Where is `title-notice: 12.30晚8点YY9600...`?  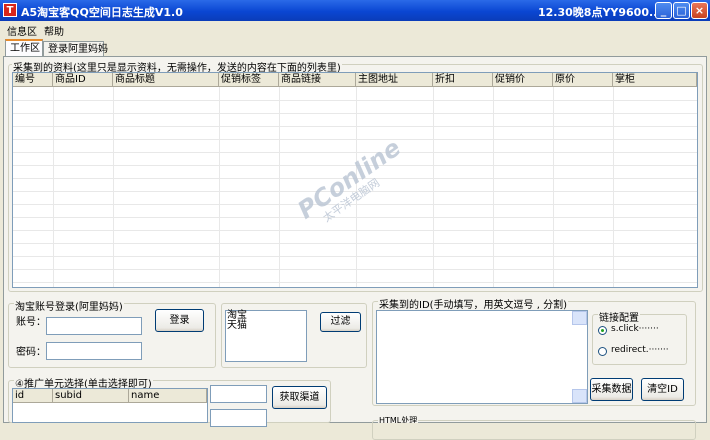 title-notice: 12.30晚8点YY9600... is located at coordinates (600, 12).